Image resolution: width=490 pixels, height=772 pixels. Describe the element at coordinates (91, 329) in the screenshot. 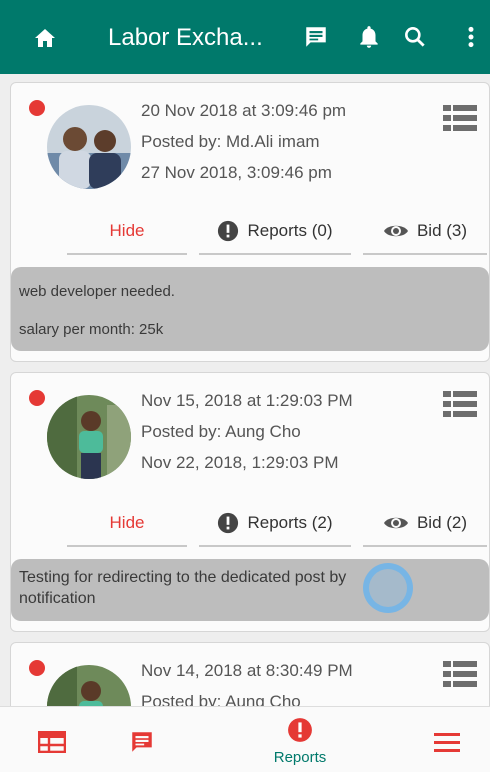

I see `message-line: salary per month: 25k` at that location.